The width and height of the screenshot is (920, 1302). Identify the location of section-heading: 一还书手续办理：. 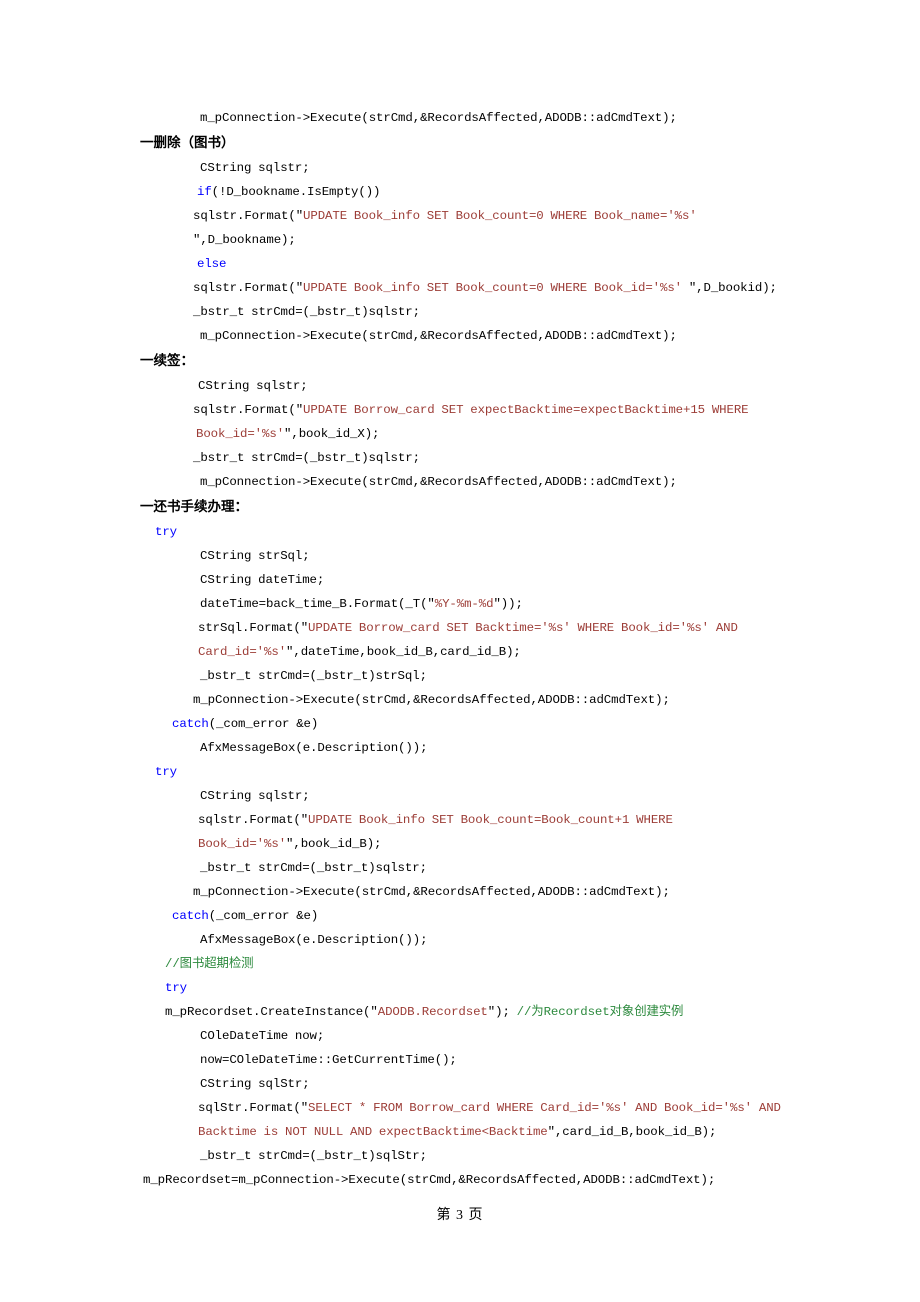
(194, 507).